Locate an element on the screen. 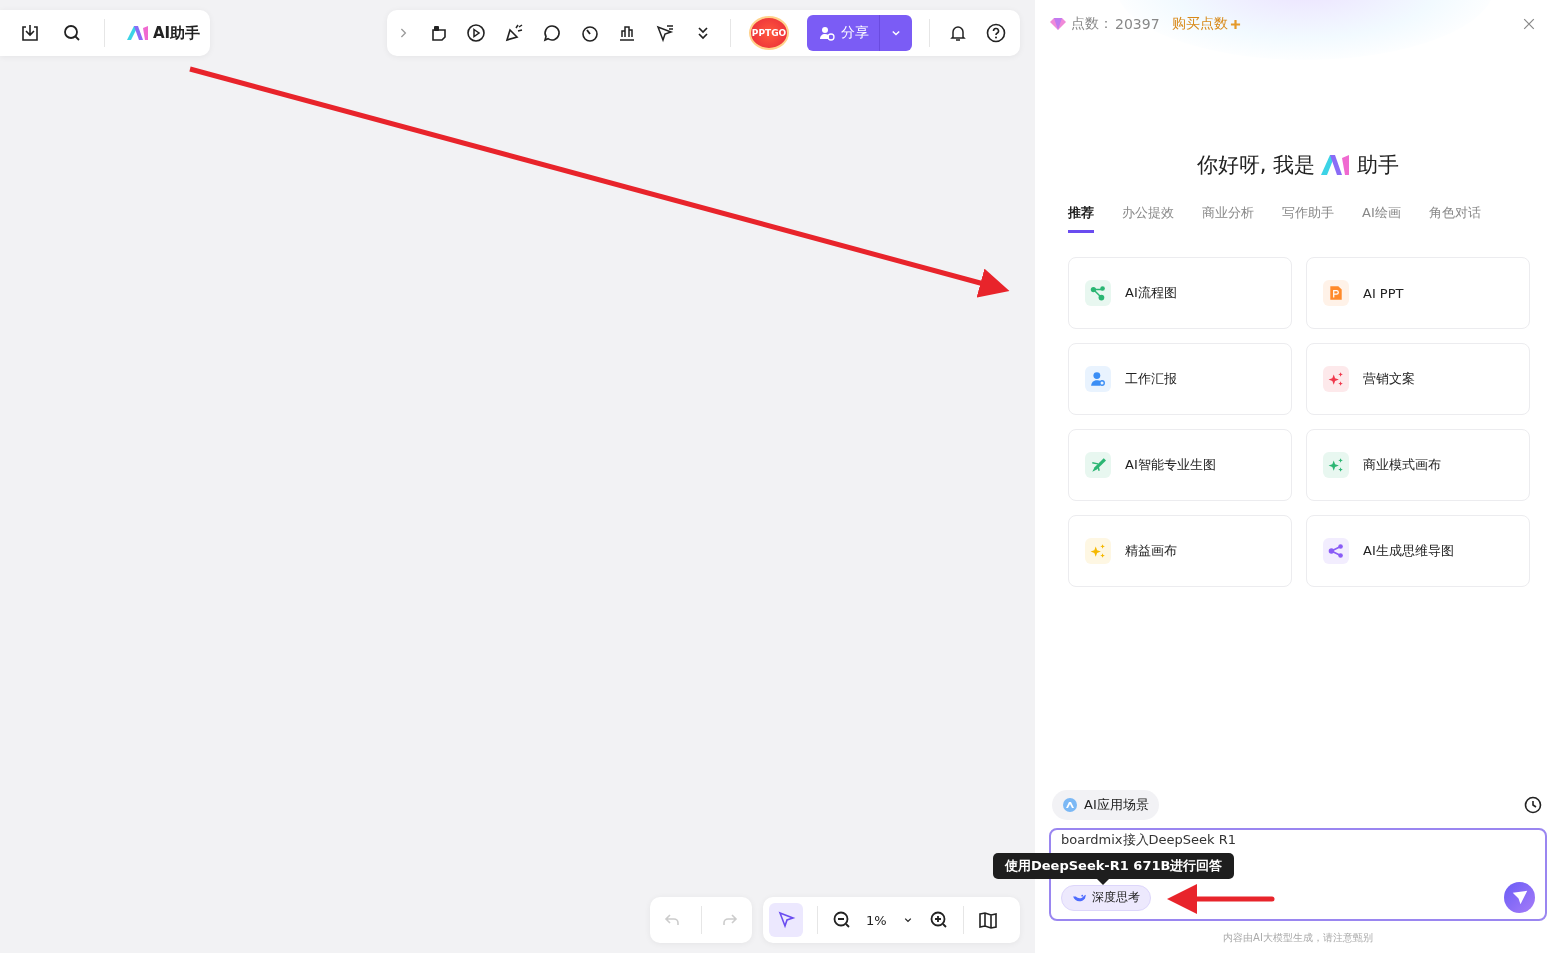  category-tab: 办公提效 is located at coordinates (1148, 218).